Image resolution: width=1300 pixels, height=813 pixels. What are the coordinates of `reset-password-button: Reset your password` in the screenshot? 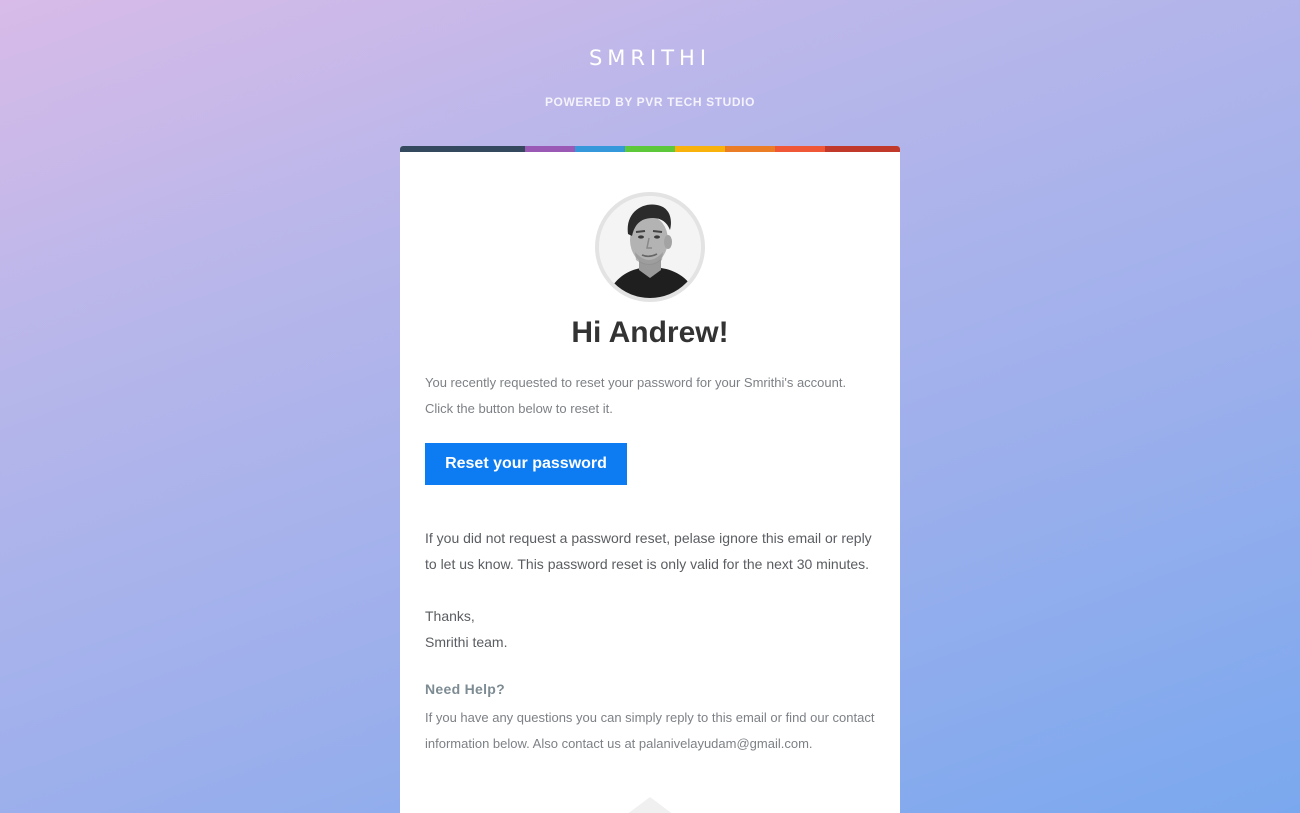 It's located at (526, 464).